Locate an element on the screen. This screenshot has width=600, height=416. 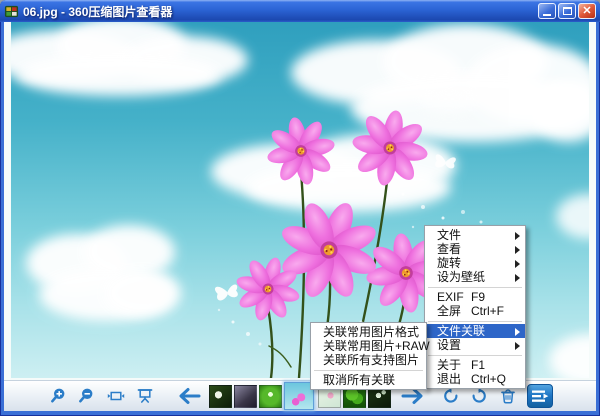
delete-image-button is located at coordinates (508, 396).